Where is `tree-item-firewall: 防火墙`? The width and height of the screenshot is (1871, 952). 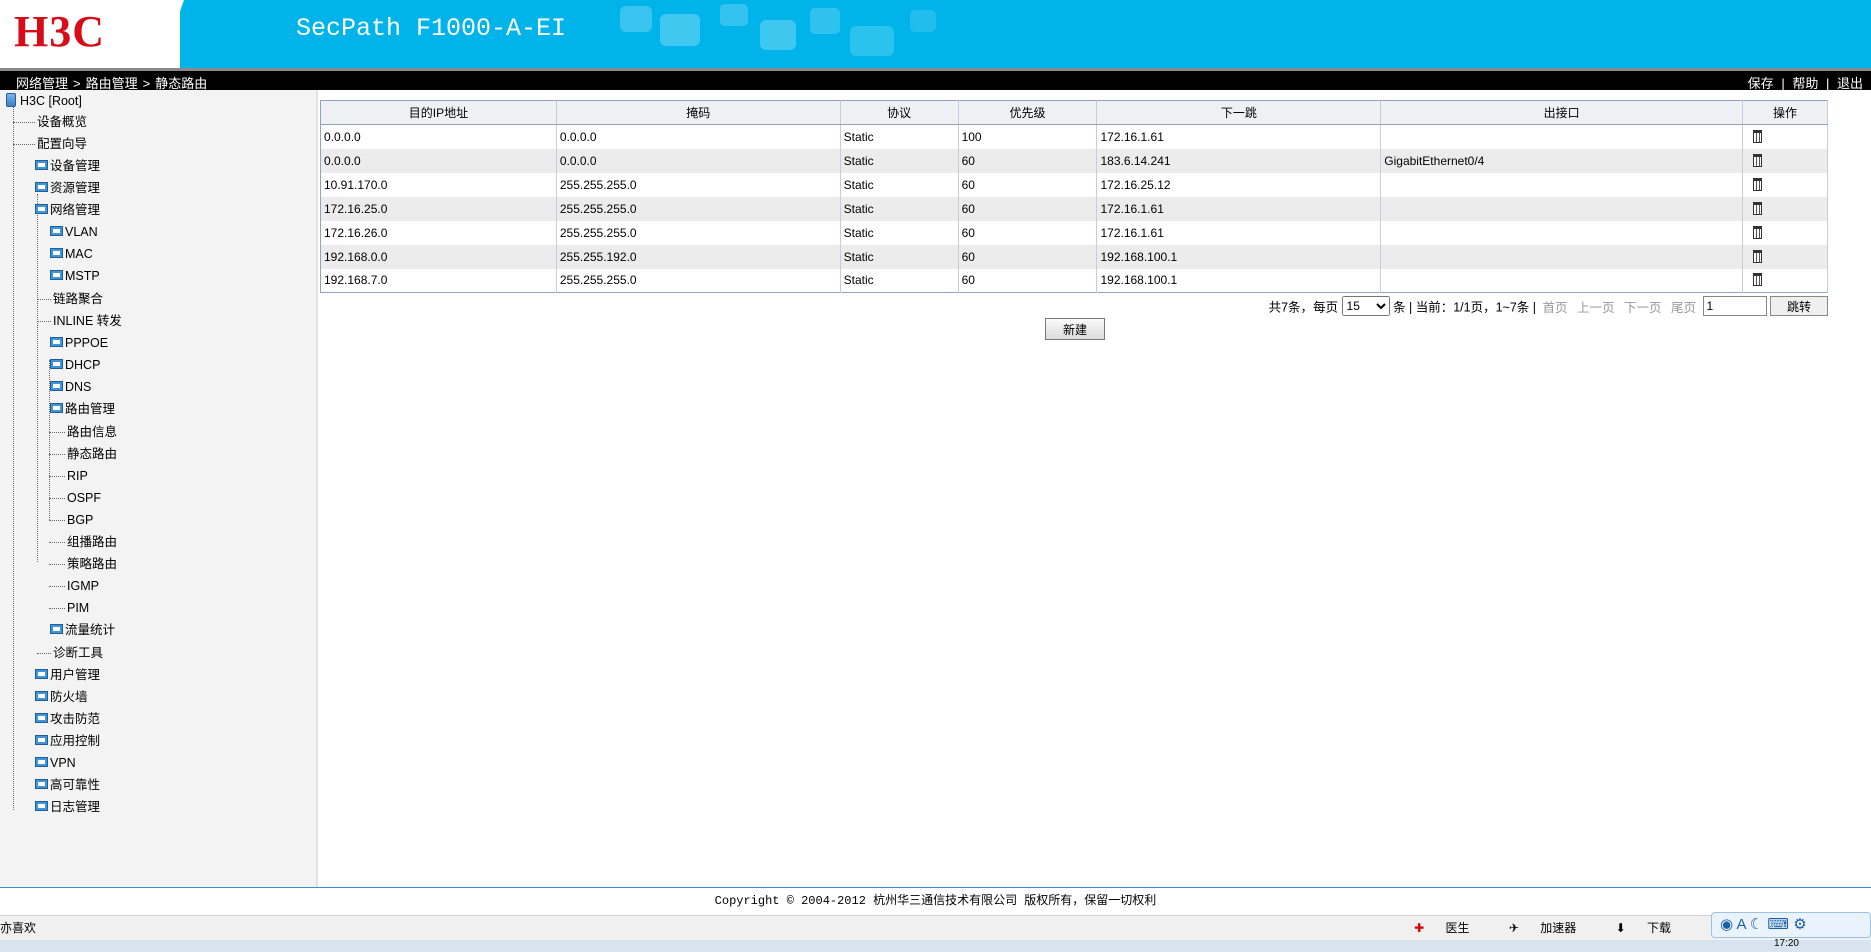 tree-item-firewall: 防火墙 is located at coordinates (61, 697).